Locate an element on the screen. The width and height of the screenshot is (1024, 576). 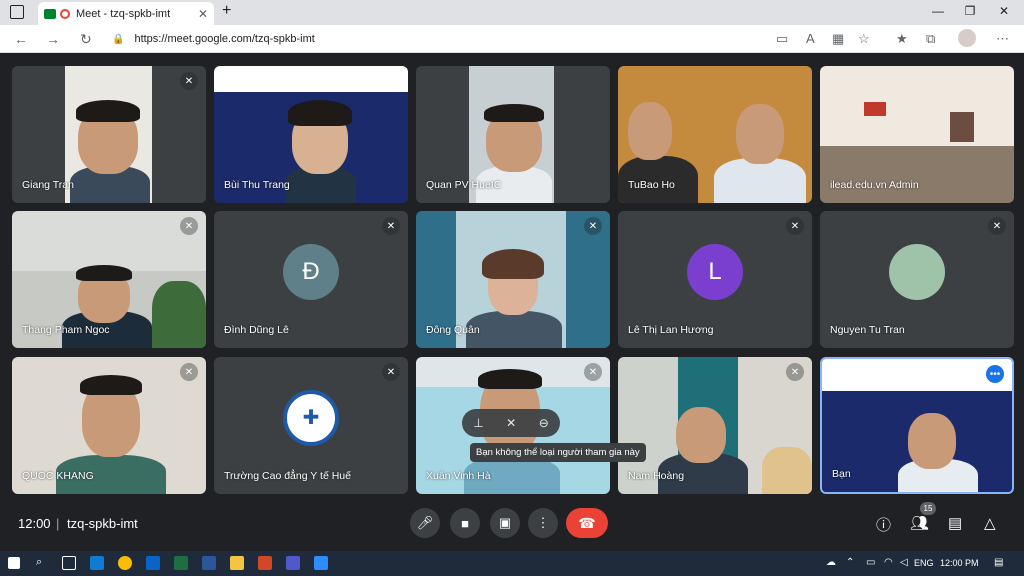
taskbar-clock: 12:00 PM is located at coordinates (959, 563).